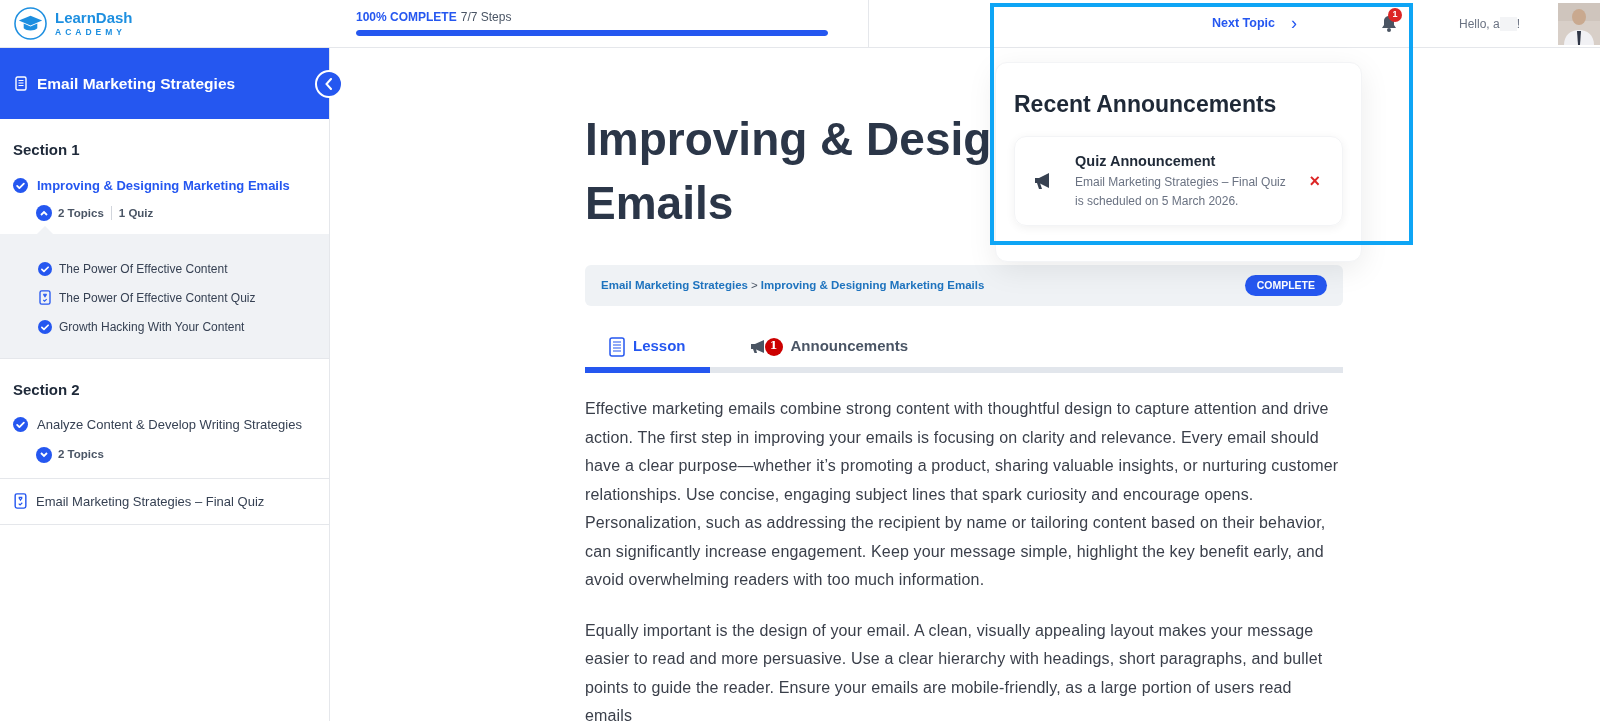 The image size is (1600, 721). What do you see at coordinates (1314, 180) in the screenshot?
I see `close-button: ×` at bounding box center [1314, 180].